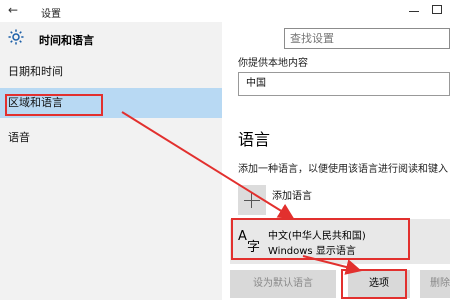 The image size is (450, 300). What do you see at coordinates (225, 11) in the screenshot?
I see `title-bar: ← 设置` at bounding box center [225, 11].